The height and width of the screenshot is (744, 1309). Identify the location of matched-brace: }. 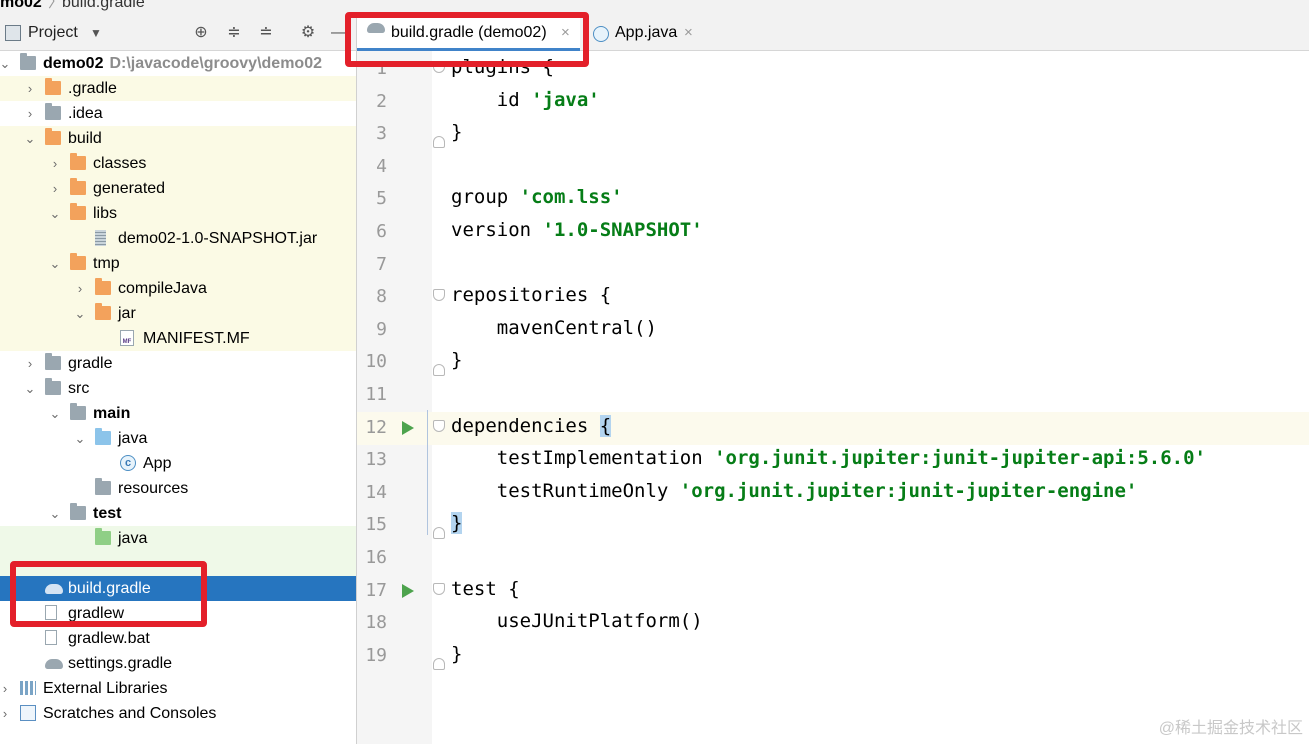
(457, 523).